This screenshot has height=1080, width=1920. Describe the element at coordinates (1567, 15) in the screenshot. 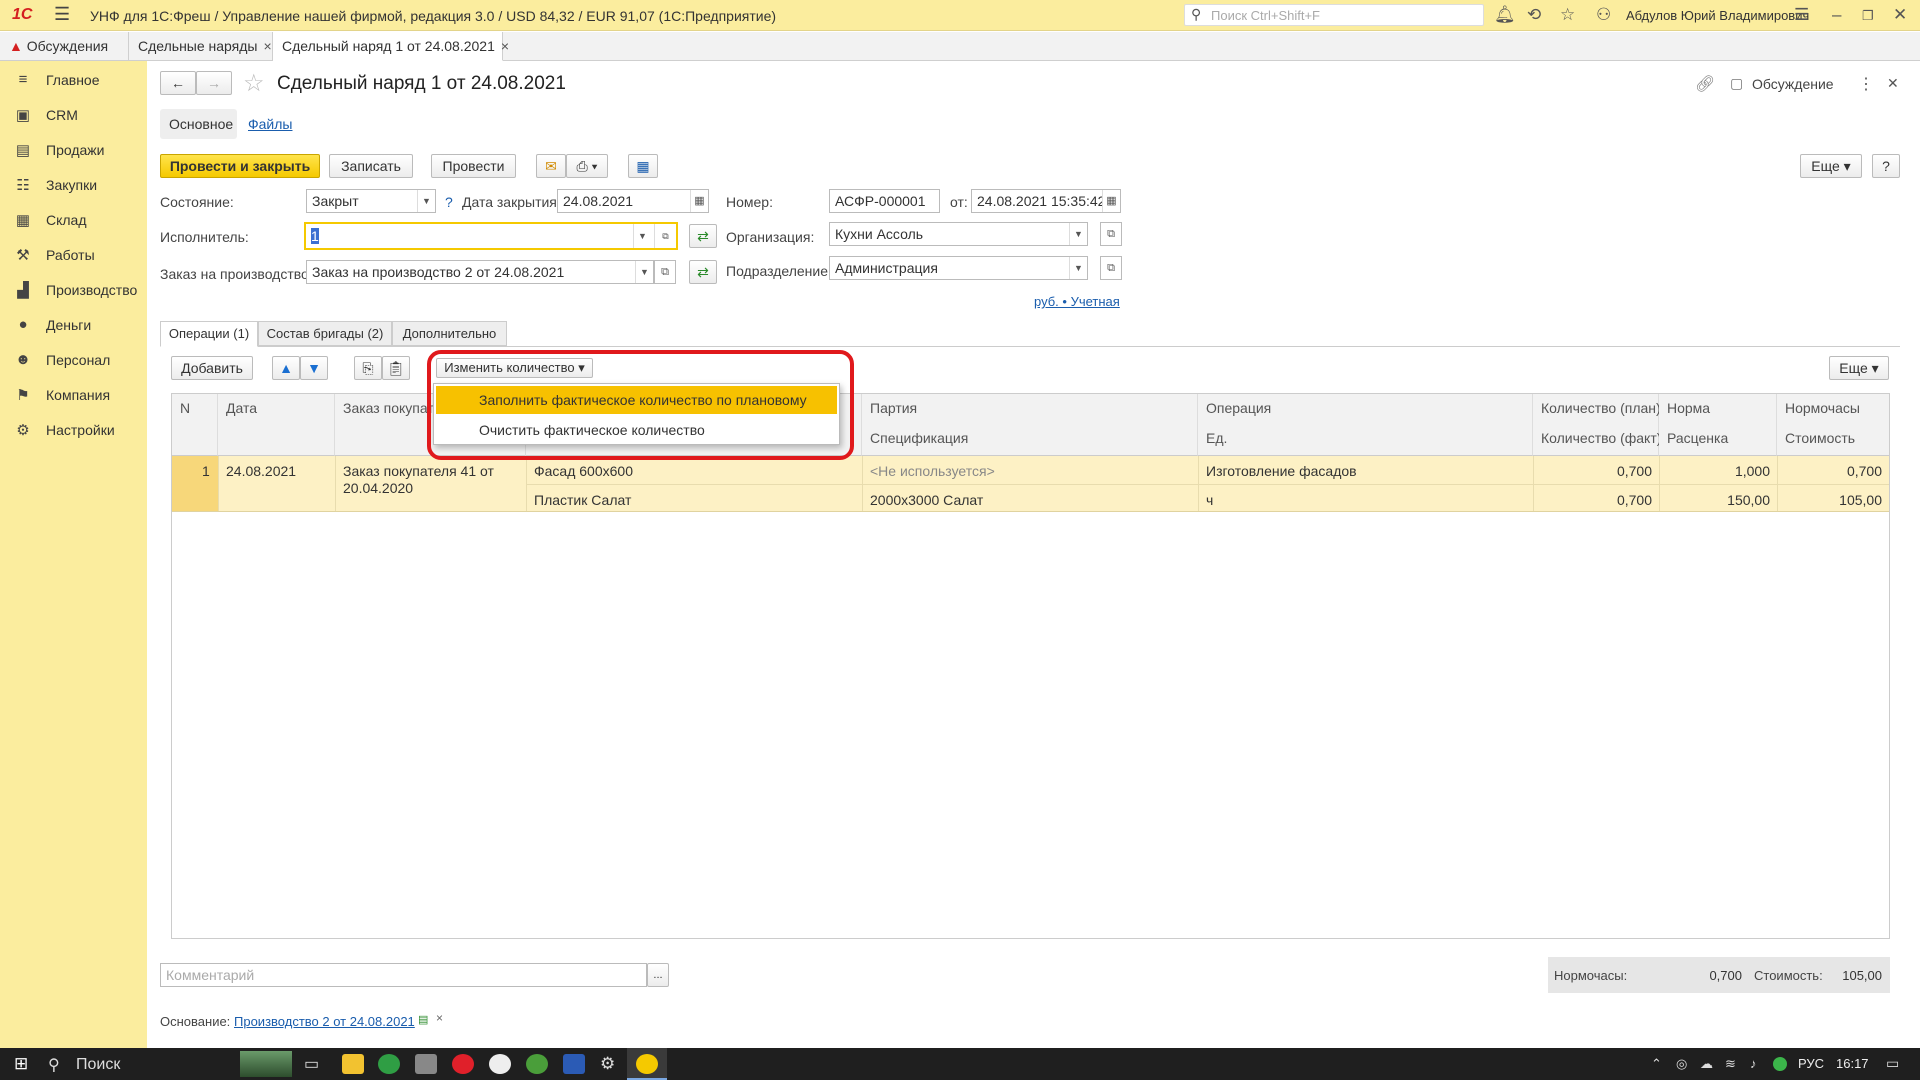

I see `star-icon: ☆` at that location.